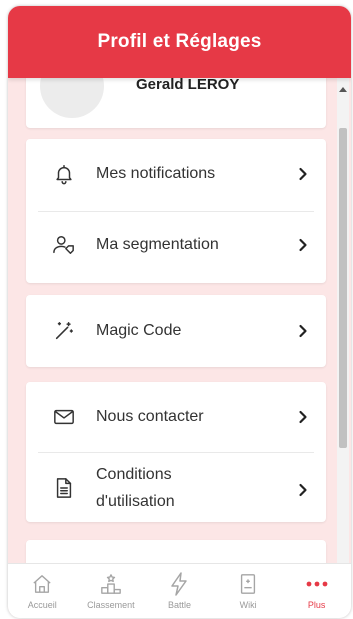 The height and width of the screenshot is (619, 353). I want to click on tab-battle: Battle, so click(179, 591).